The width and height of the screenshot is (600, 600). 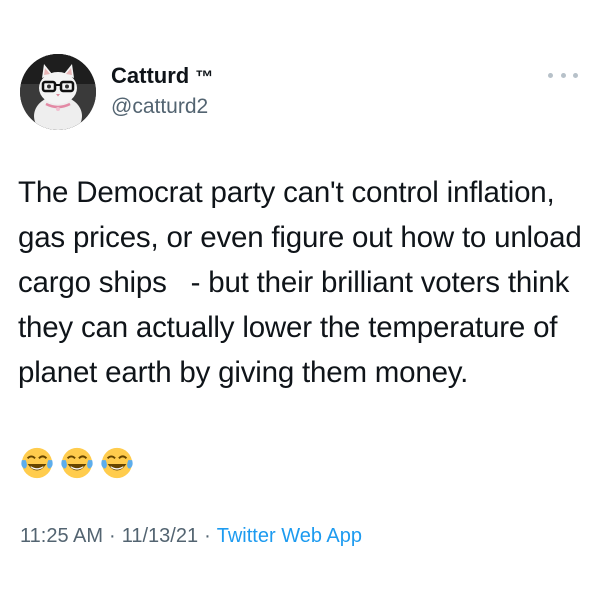 What do you see at coordinates (61, 536) in the screenshot?
I see `tweet-time: 11:25 AM` at bounding box center [61, 536].